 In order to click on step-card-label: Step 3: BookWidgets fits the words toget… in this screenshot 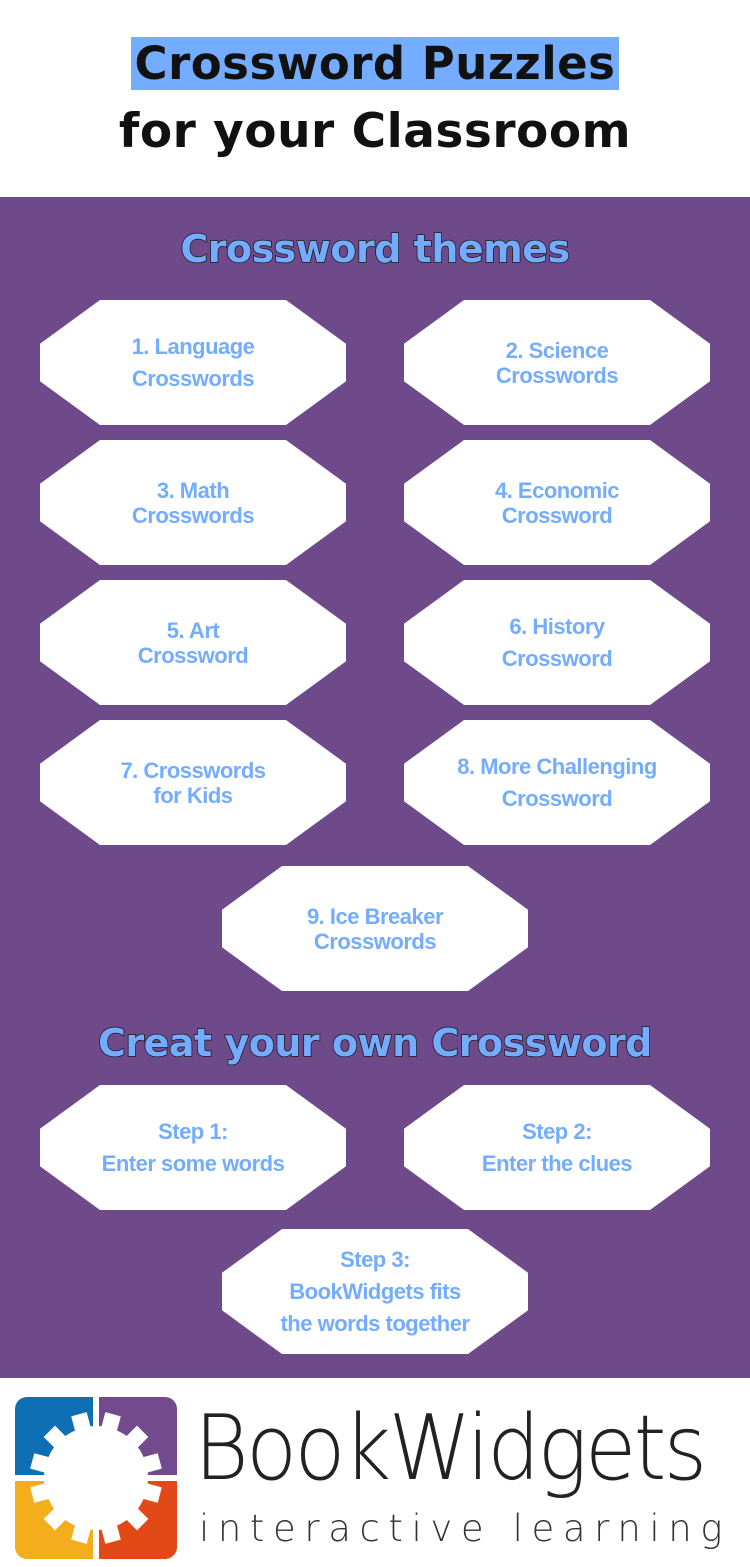, I will do `click(375, 1291)`.